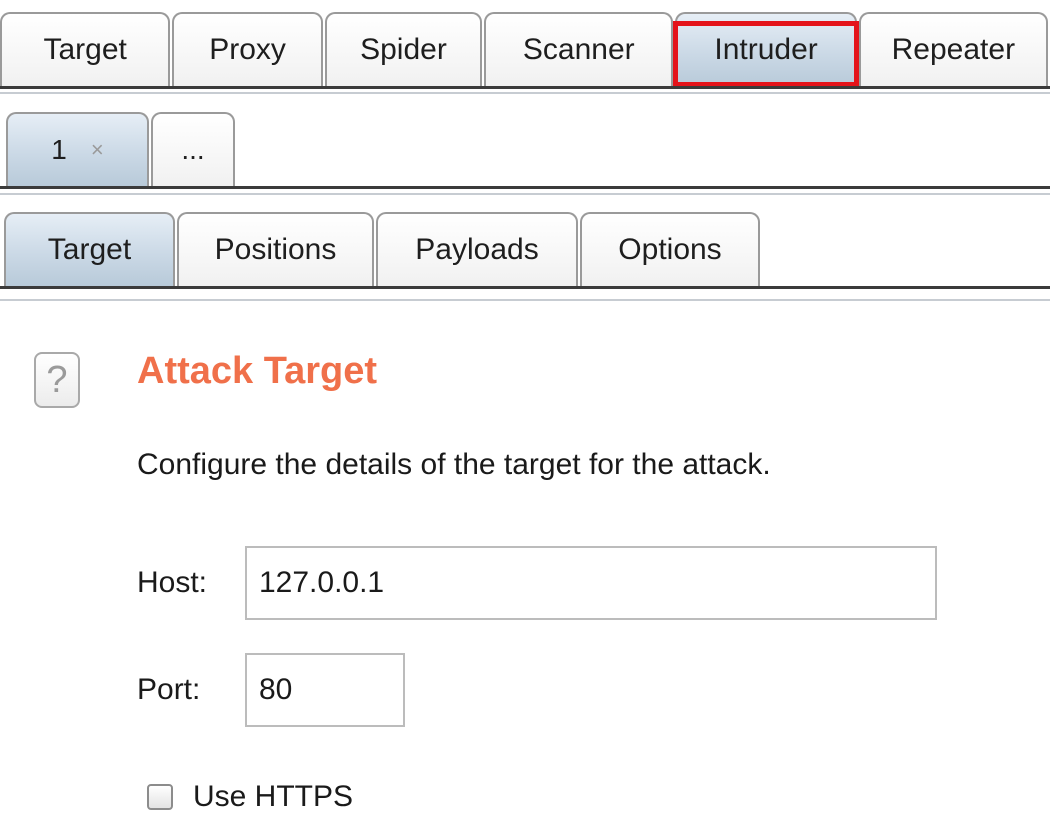 The width and height of the screenshot is (1050, 829). What do you see at coordinates (525, 187) in the screenshot?
I see `instance-tab-divider` at bounding box center [525, 187].